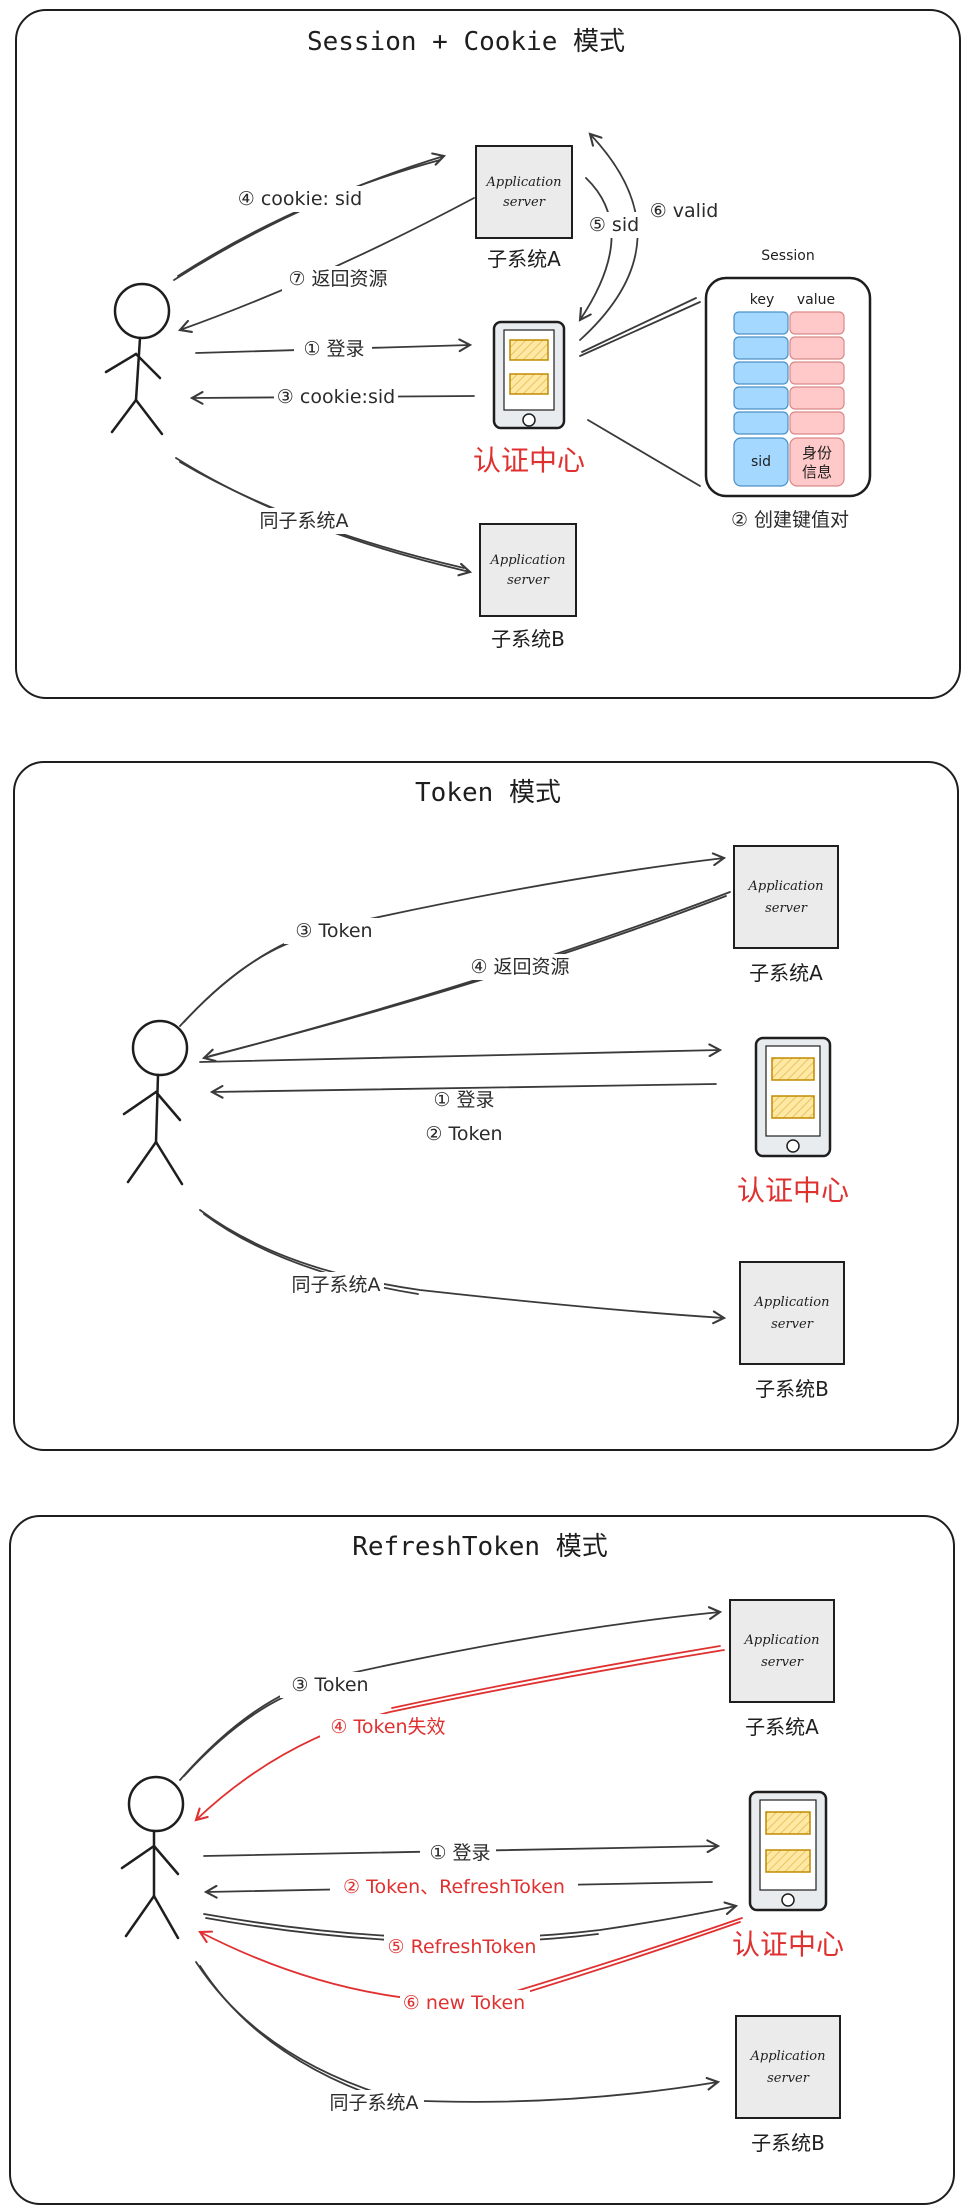  Describe the element at coordinates (762, 300) in the screenshot. I see `key-header: key` at that location.